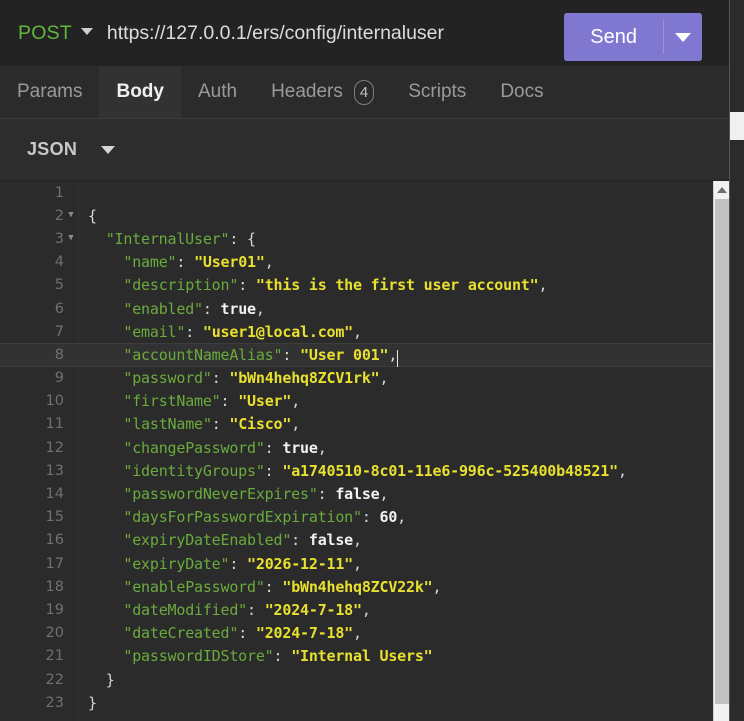 The width and height of the screenshot is (744, 721). Describe the element at coordinates (45, 32) in the screenshot. I see `http-method-label: POST` at that location.